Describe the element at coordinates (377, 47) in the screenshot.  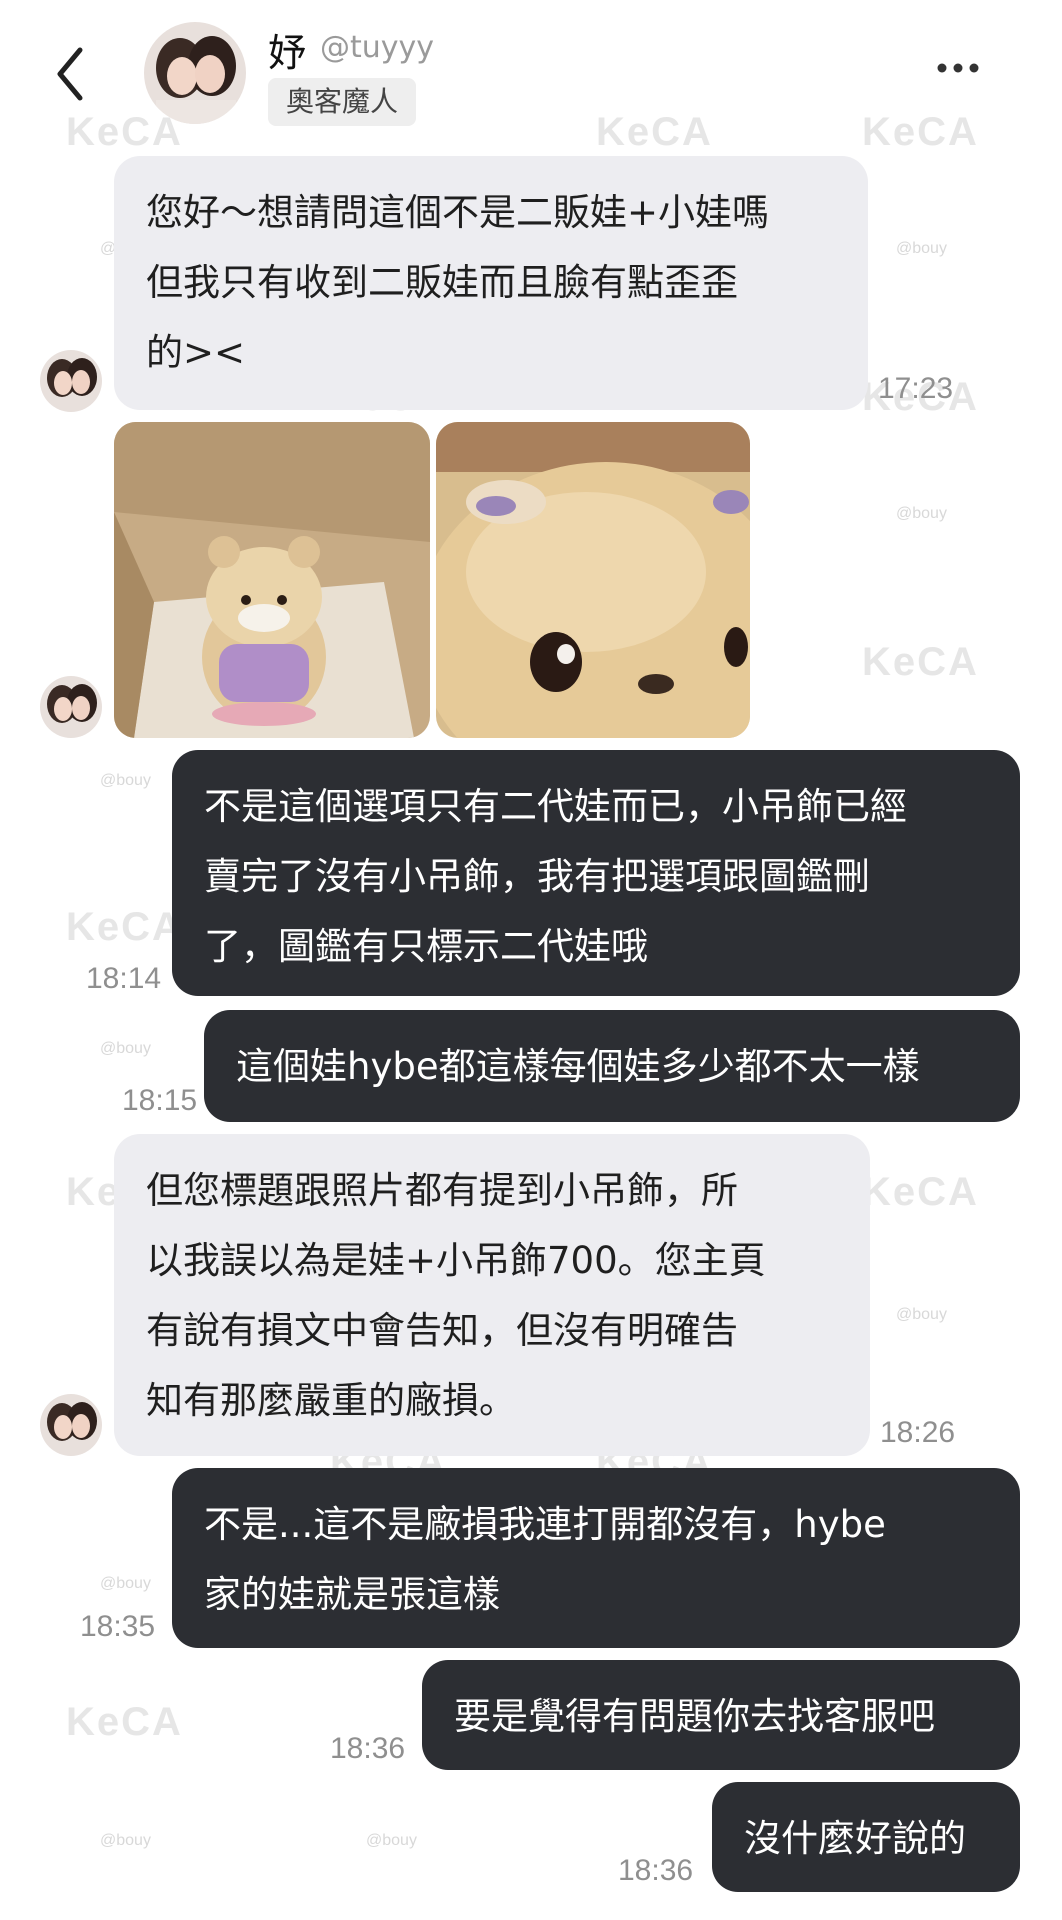
I see `contact-handle: @tuyyy` at that location.